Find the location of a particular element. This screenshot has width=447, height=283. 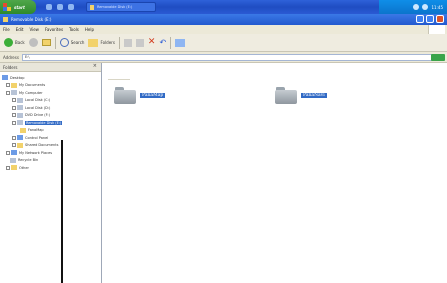

tree-item-drive-c: Local Disk (C:) is located at coordinates (50, 101).